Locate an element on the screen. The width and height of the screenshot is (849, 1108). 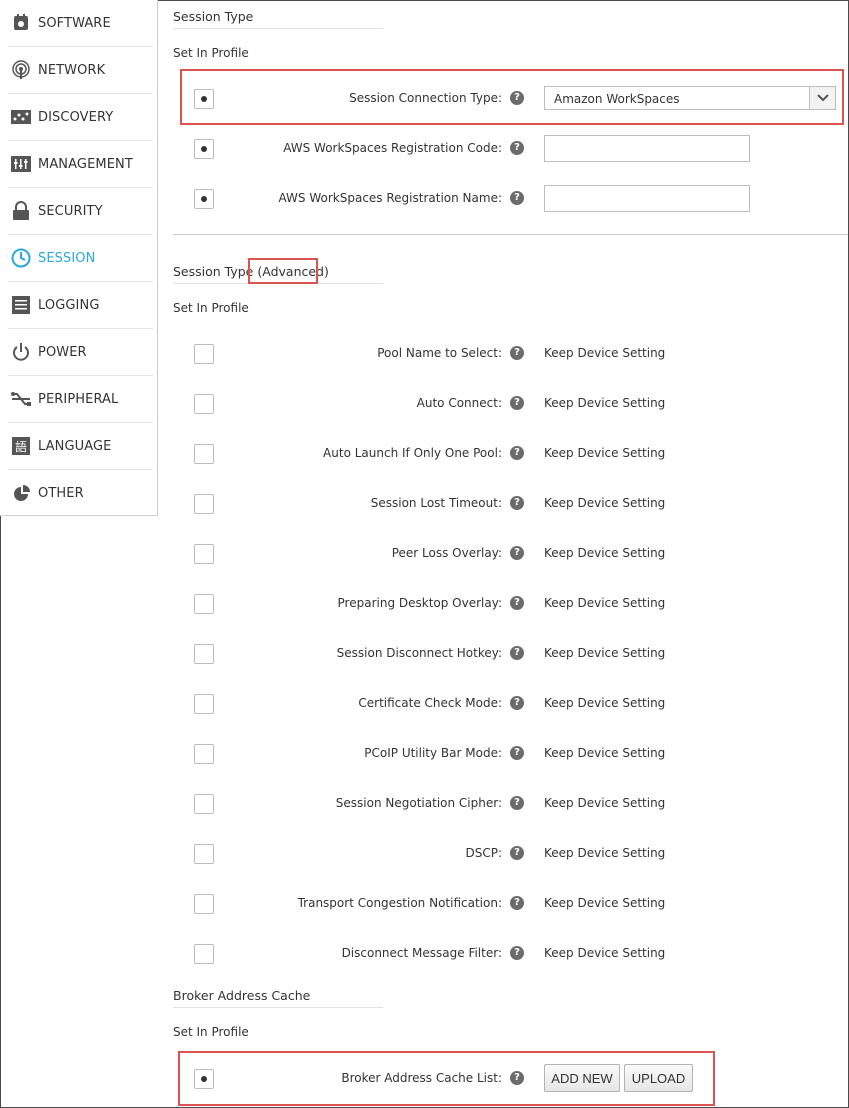
sidebar-item-power: POWER is located at coordinates (80, 352).